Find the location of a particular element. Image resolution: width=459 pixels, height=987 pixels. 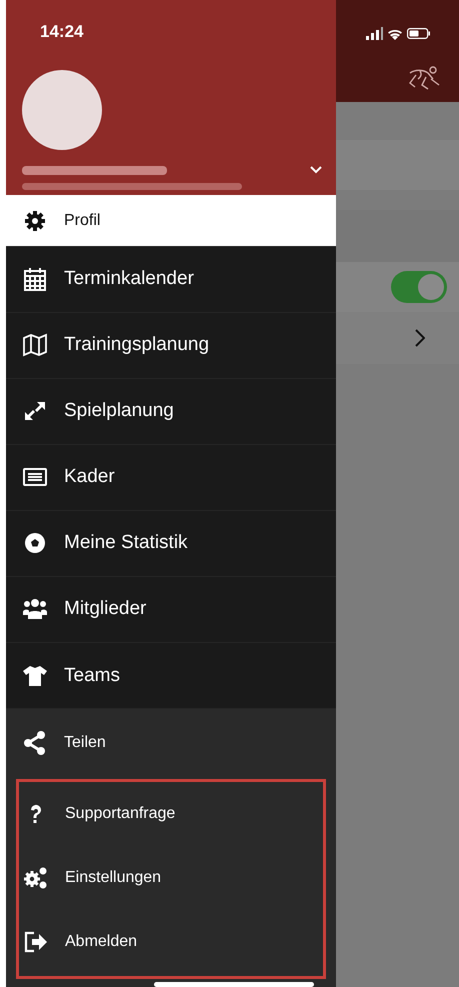

menu-item: Spielplanung is located at coordinates (171, 411).